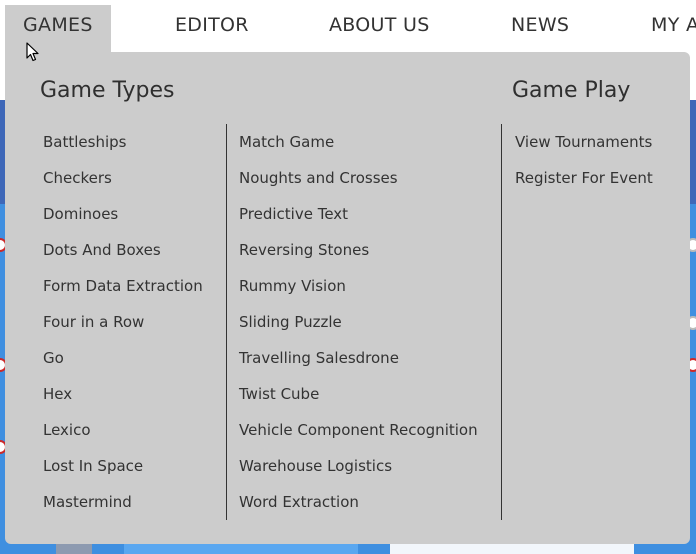 Image resolution: width=696 pixels, height=554 pixels. What do you see at coordinates (58, 25) in the screenshot?
I see `nav-item-label: GAMES` at bounding box center [58, 25].